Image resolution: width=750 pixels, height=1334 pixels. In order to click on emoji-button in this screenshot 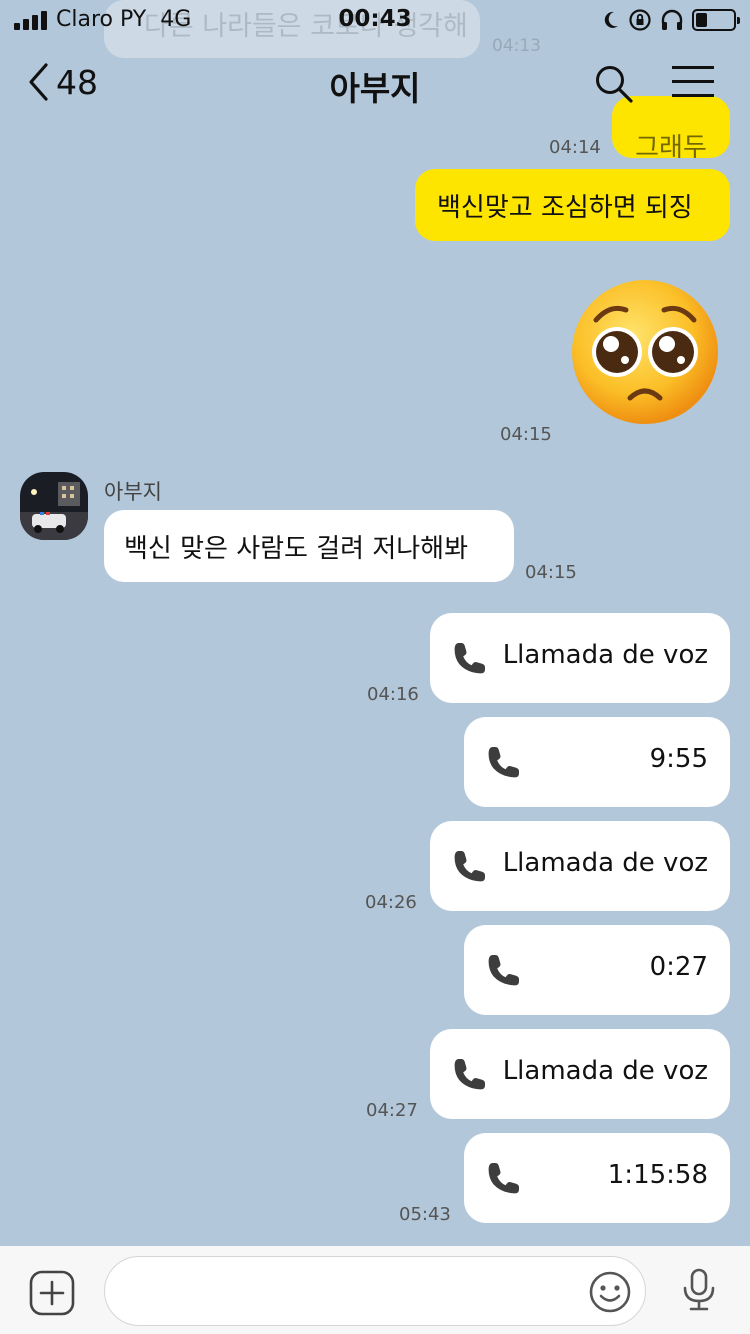, I will do `click(610, 1294)`.